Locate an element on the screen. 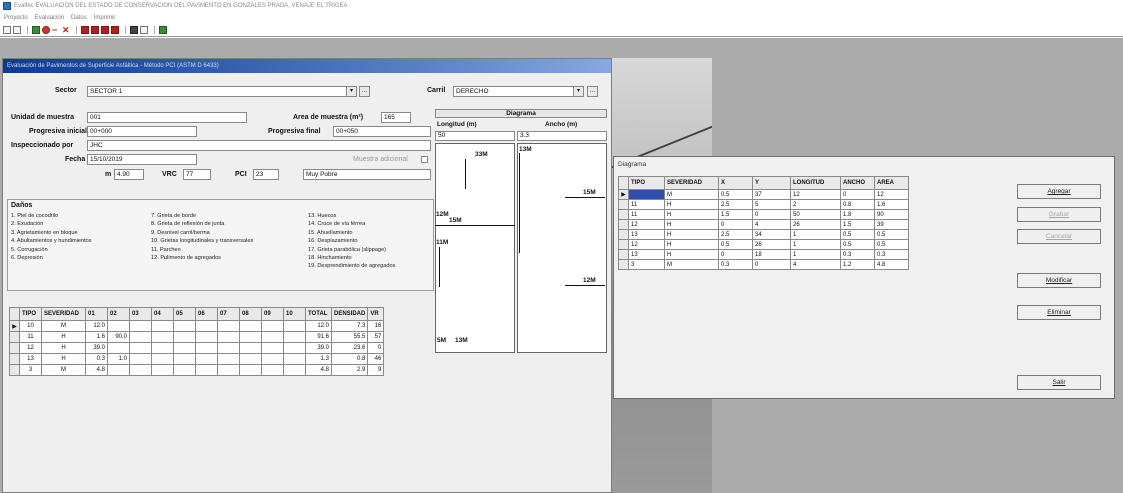 This screenshot has width=1123, height=493. grid-cell: 91.6 is located at coordinates (318, 337).